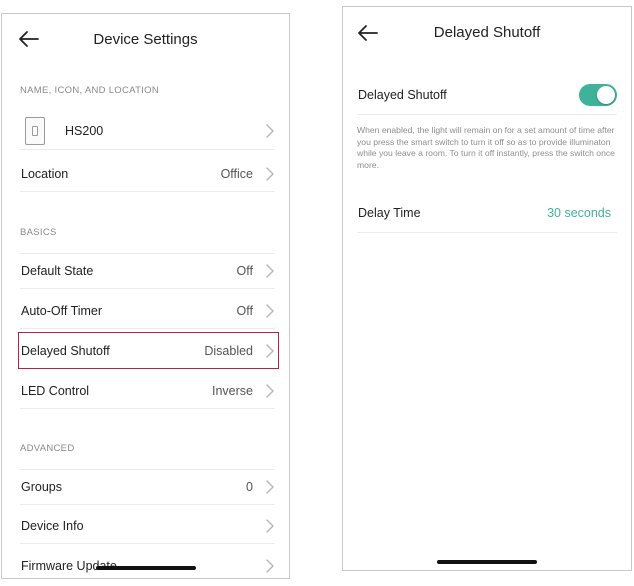 Image resolution: width=634 pixels, height=586 pixels. I want to click on toggle-knob, so click(606, 94).